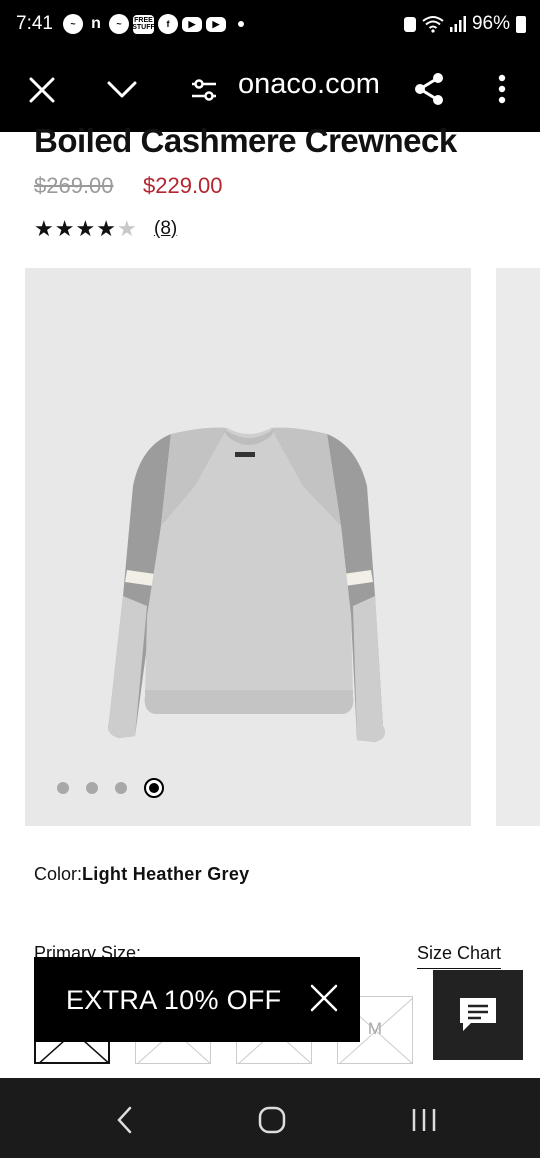 The image size is (540, 1158). What do you see at coordinates (154, 788) in the screenshot?
I see `pagination-dot-active` at bounding box center [154, 788].